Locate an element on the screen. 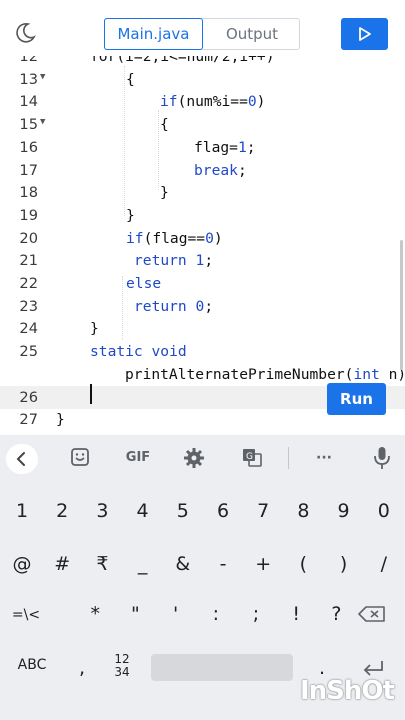 Image resolution: width=405 pixels, height=720 pixels. key-close-paren: ) is located at coordinates (344, 564).